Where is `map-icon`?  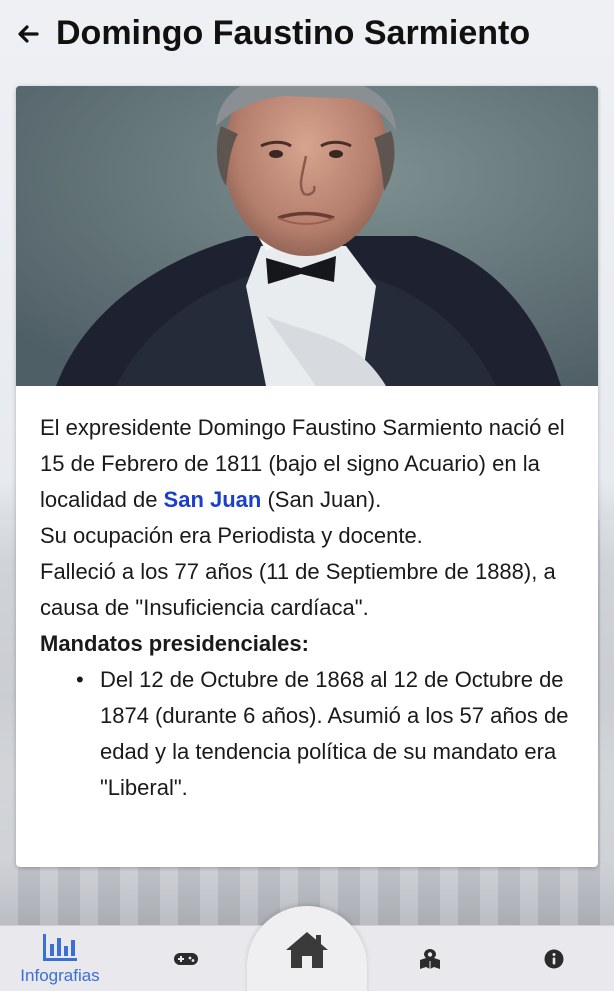 map-icon is located at coordinates (430, 959).